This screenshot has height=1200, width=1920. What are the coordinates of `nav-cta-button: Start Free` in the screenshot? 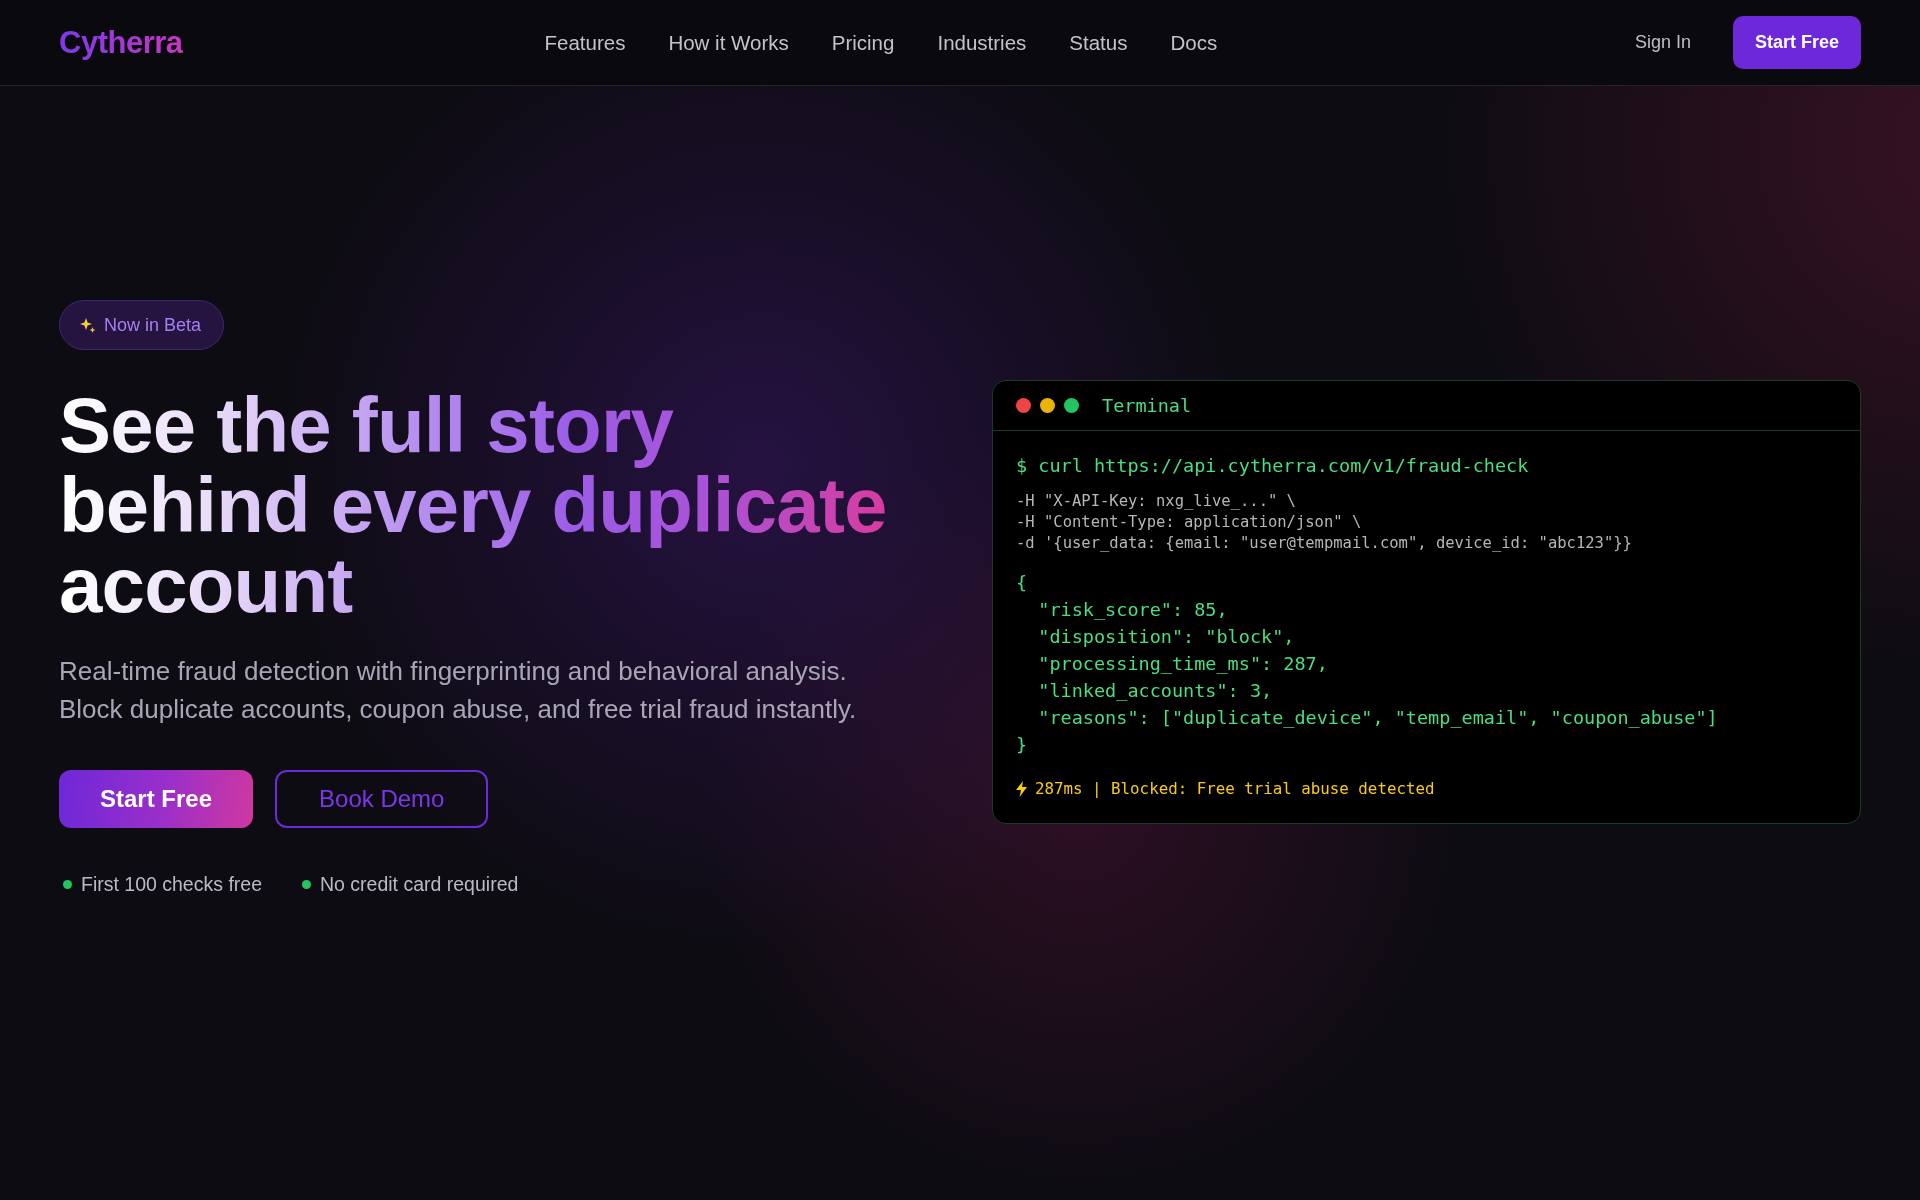 It's located at (1796, 42).